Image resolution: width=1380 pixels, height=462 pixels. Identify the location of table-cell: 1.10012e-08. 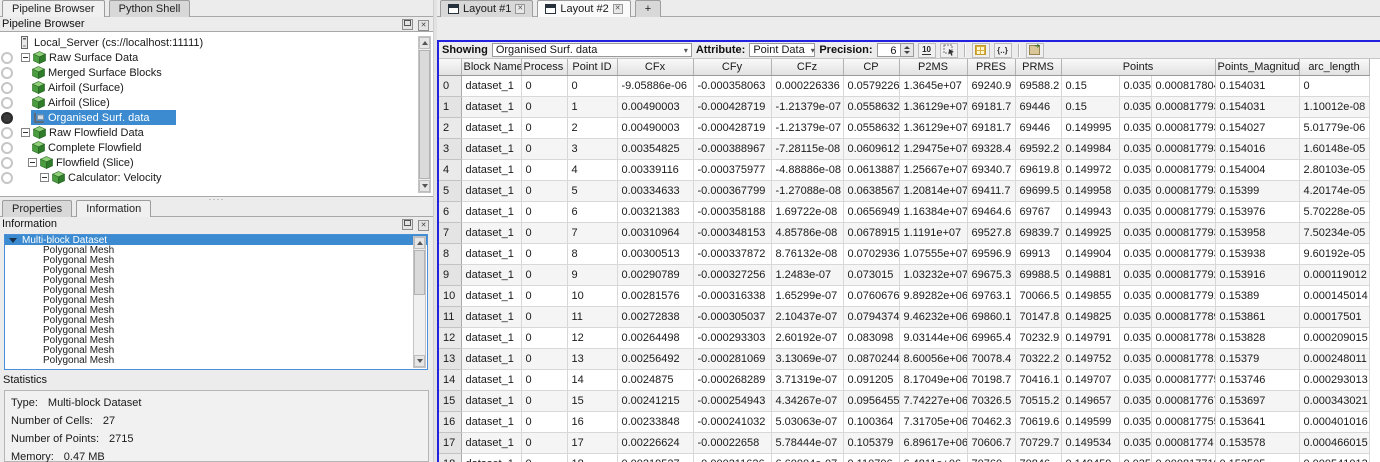
(1334, 107).